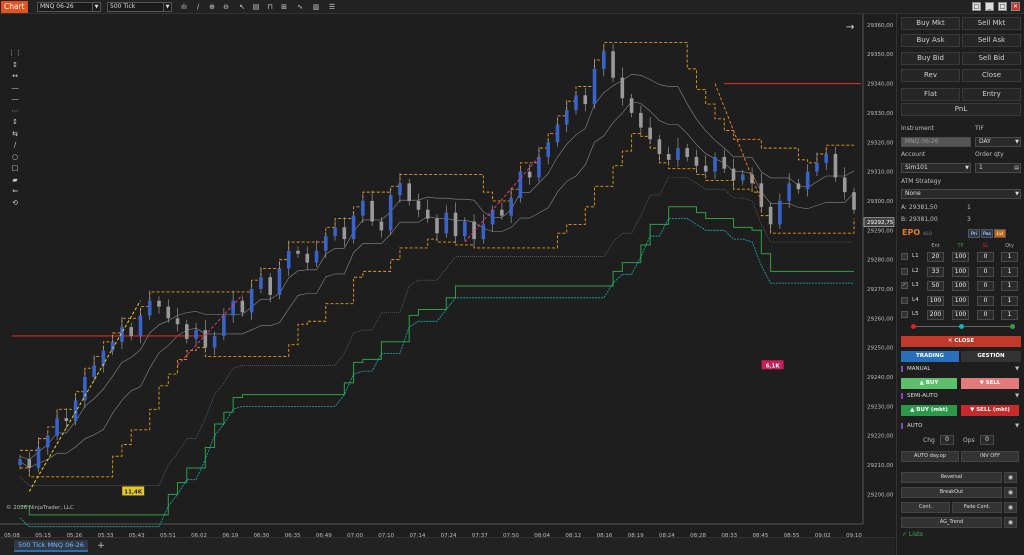  I want to click on ellipse-icon: ○, so click(15, 158).